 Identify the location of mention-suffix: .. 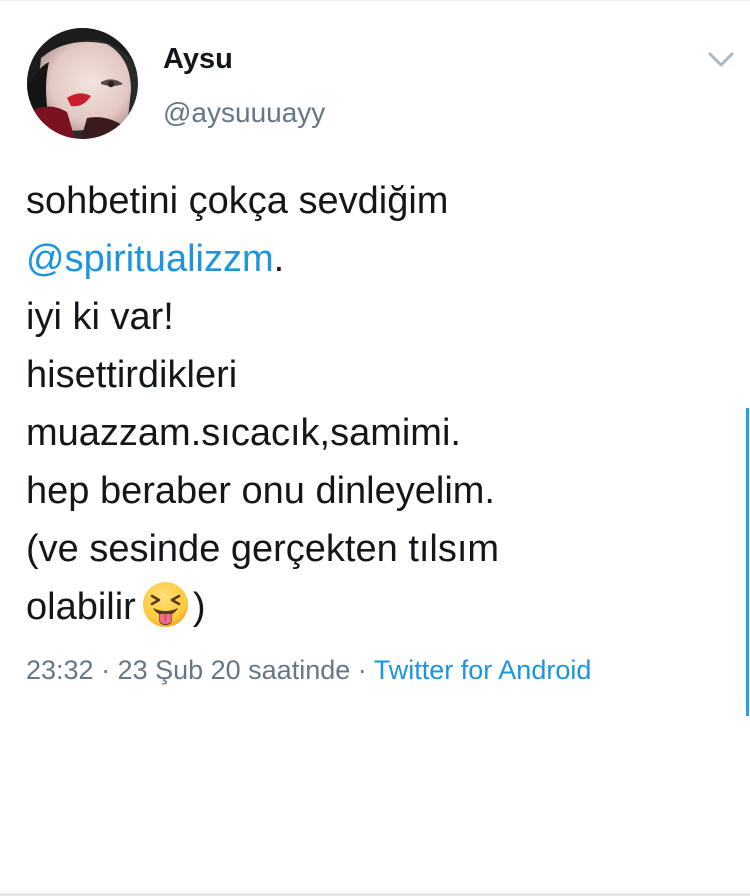
(279, 259).